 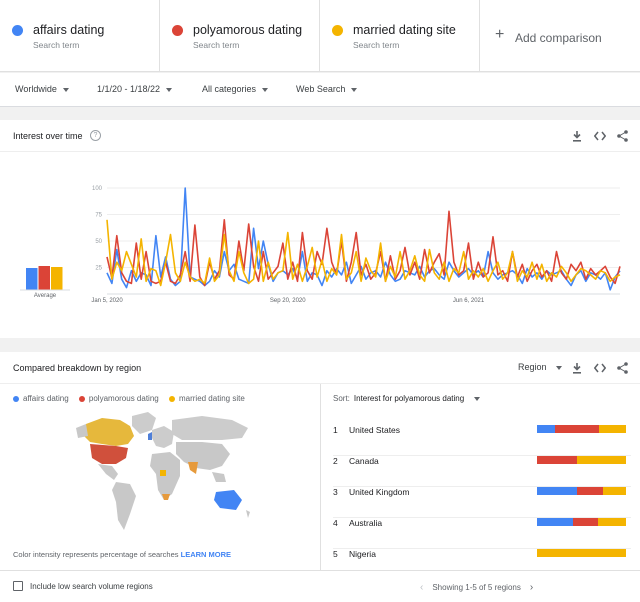 What do you see at coordinates (123, 399) in the screenshot?
I see `legend-label: polyamorous dating` at bounding box center [123, 399].